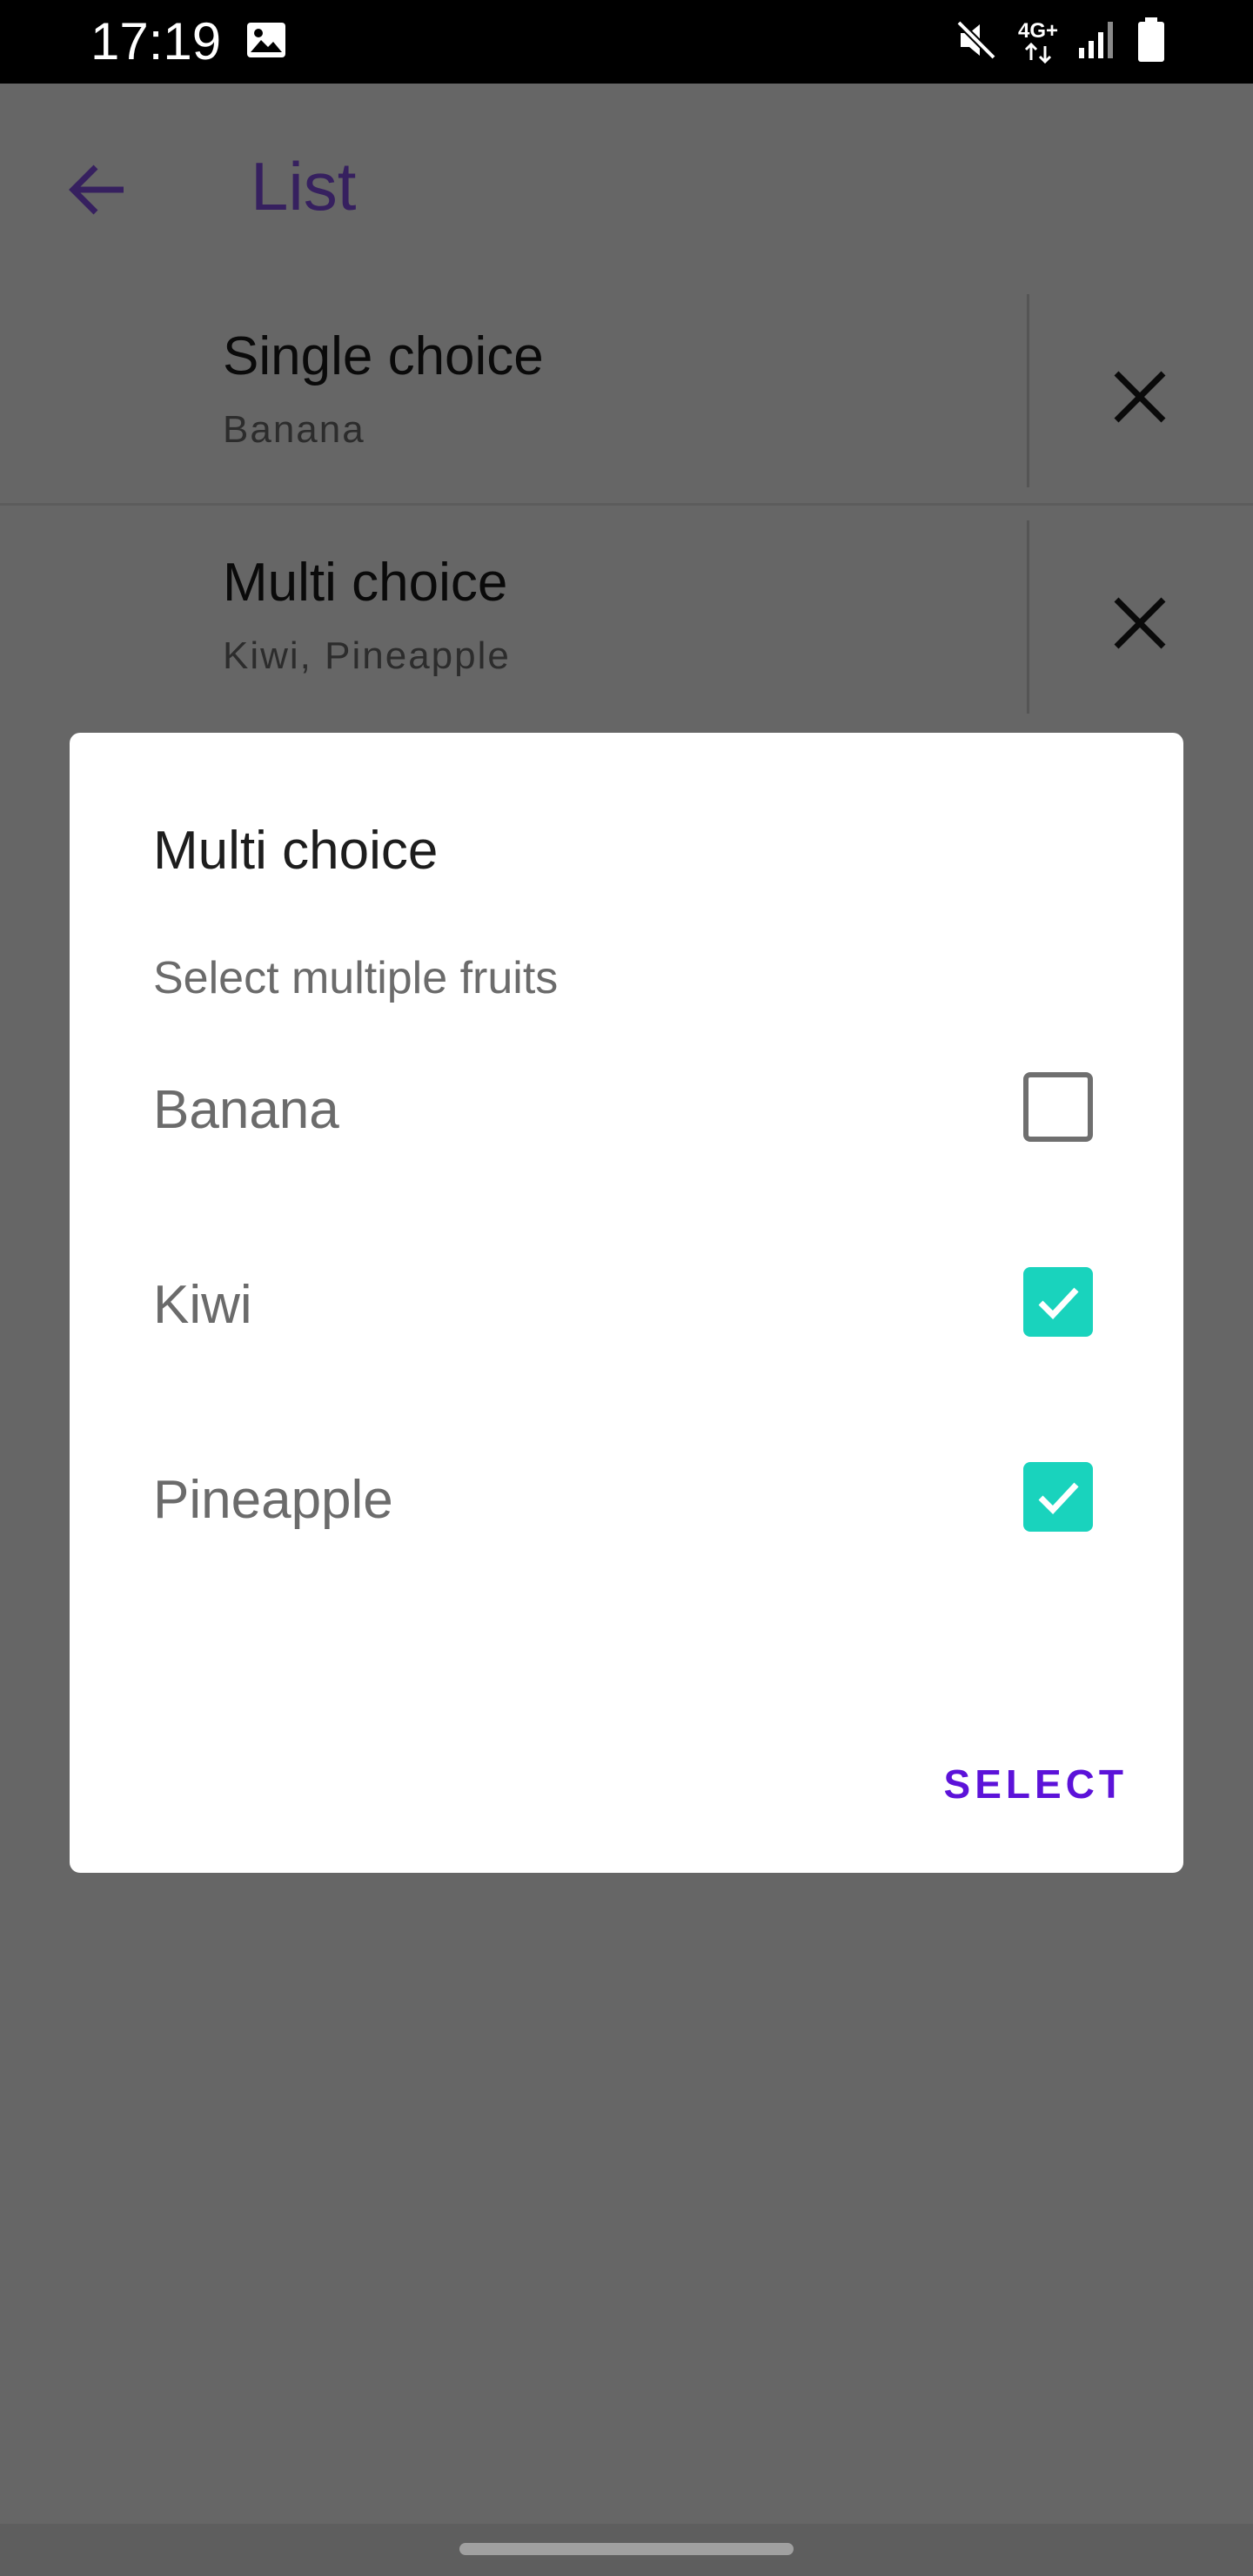 This screenshot has width=1253, height=2576. I want to click on checkbox-pineapple, so click(1058, 1497).